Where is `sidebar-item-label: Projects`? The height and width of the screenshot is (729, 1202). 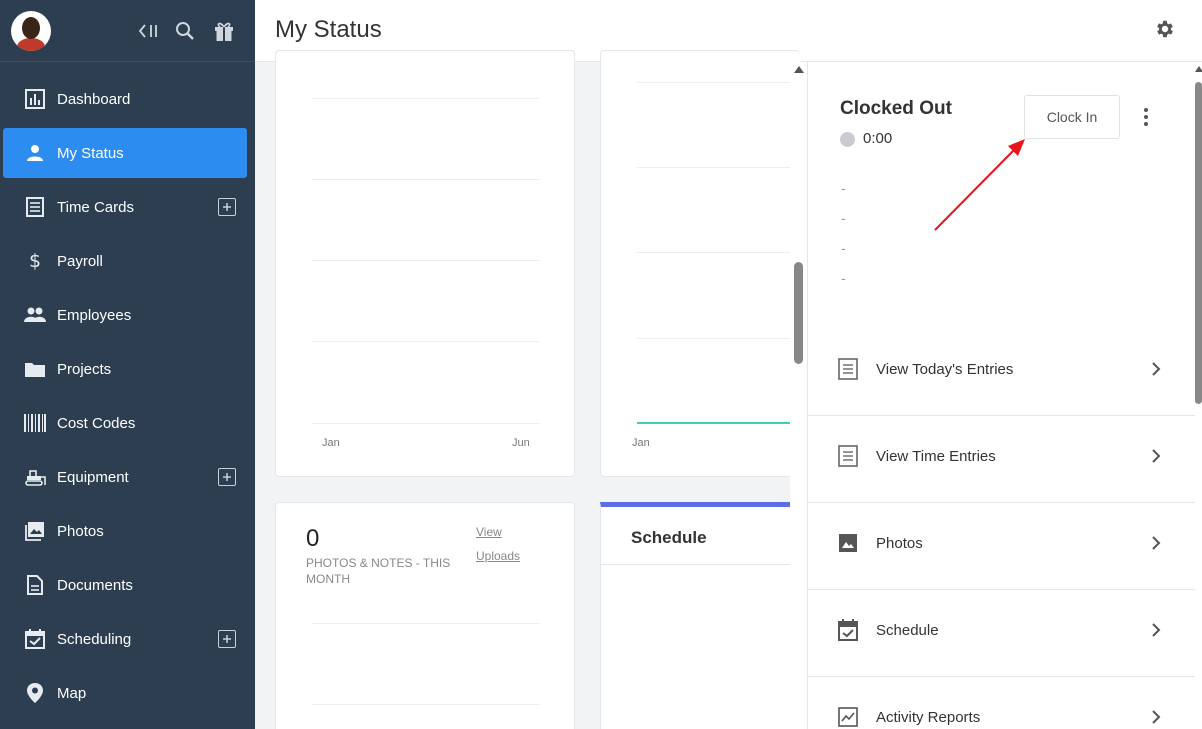
sidebar-item-label: Projects is located at coordinates (84, 369).